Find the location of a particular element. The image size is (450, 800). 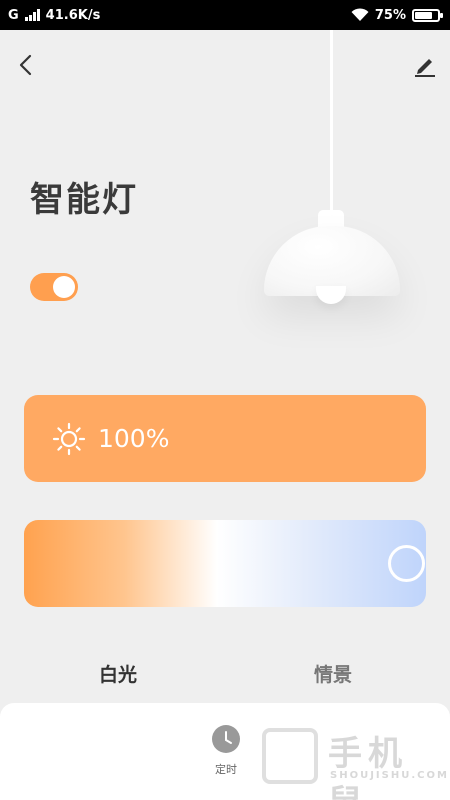

chevron-left-icon is located at coordinates (25, 65).